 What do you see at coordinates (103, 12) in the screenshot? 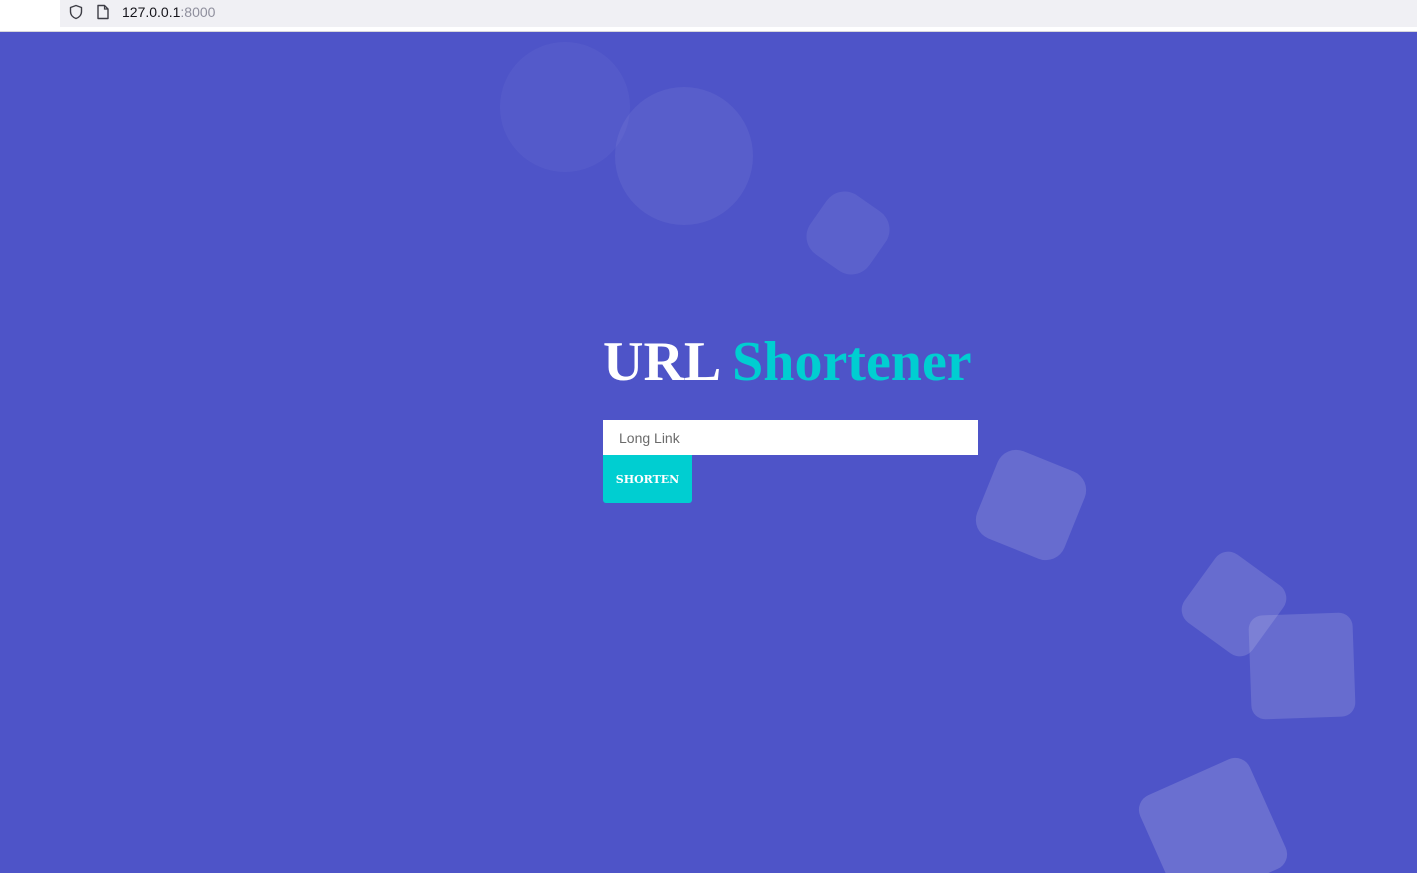
I see `page-icon` at bounding box center [103, 12].